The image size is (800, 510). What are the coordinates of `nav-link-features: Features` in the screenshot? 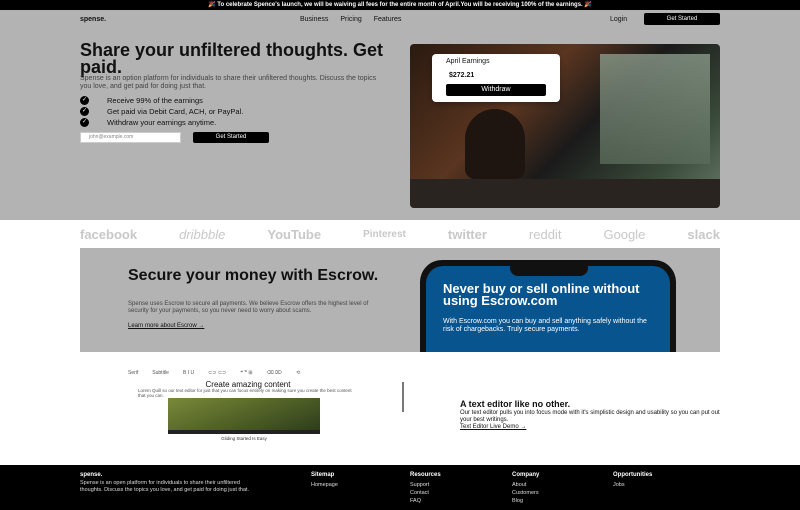 It's located at (388, 19).